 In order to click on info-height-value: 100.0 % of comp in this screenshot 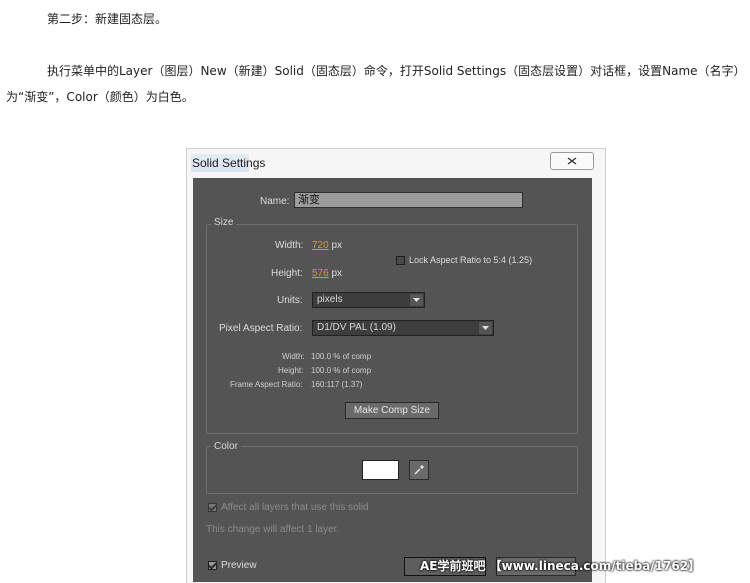, I will do `click(341, 370)`.